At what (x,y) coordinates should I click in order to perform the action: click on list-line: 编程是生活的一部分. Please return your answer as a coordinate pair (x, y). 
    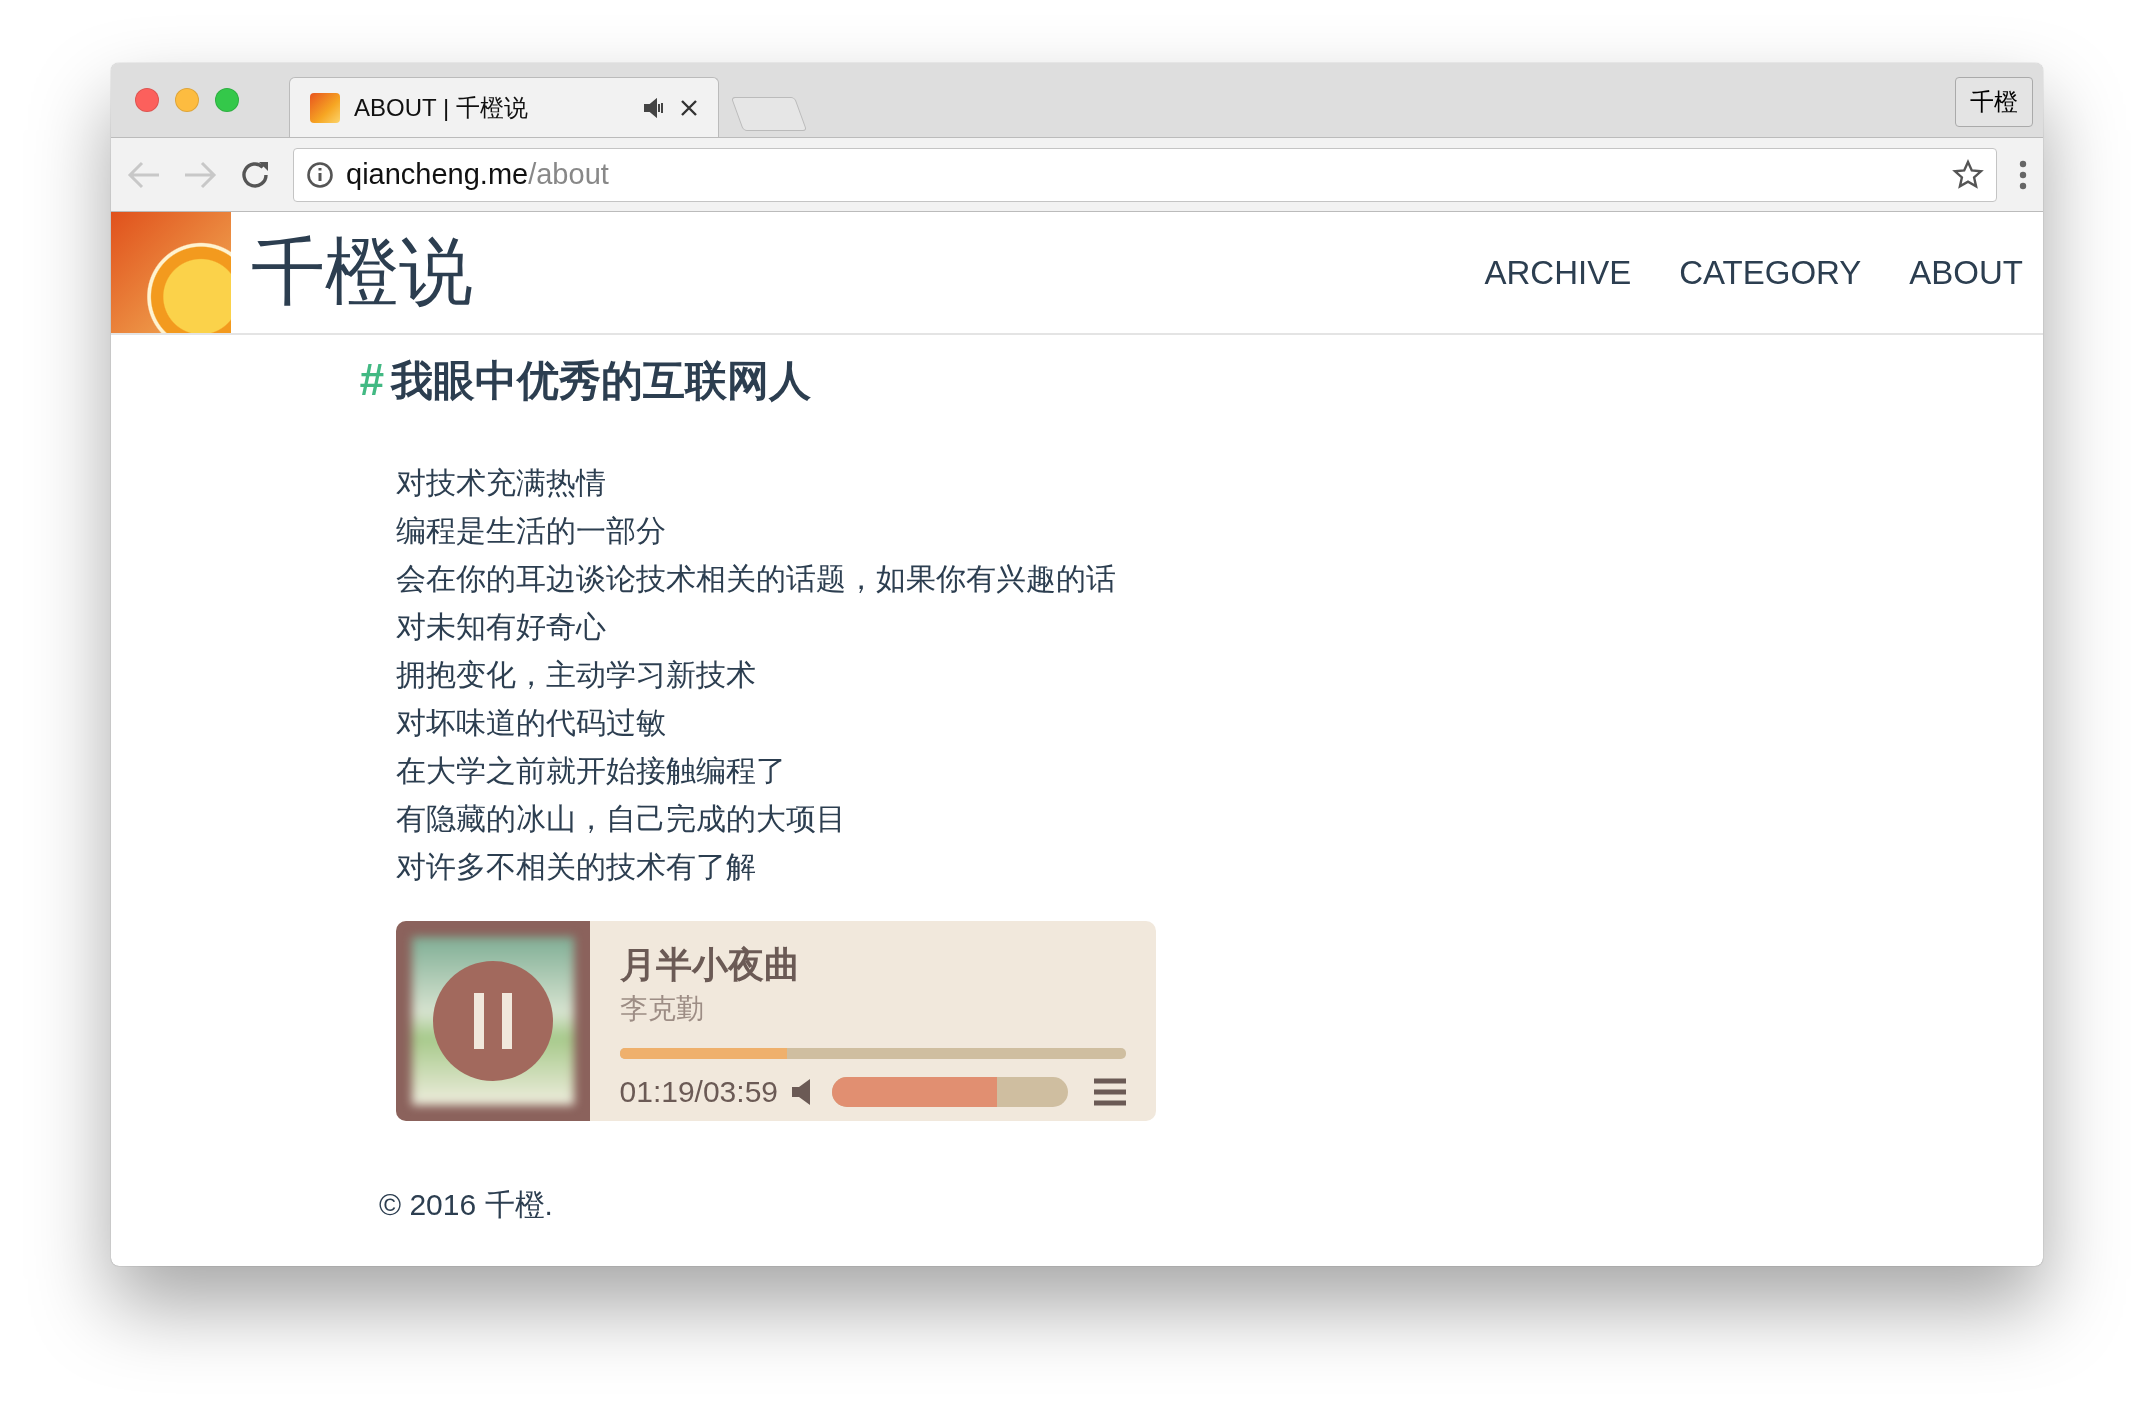
    Looking at the image, I should click on (531, 531).